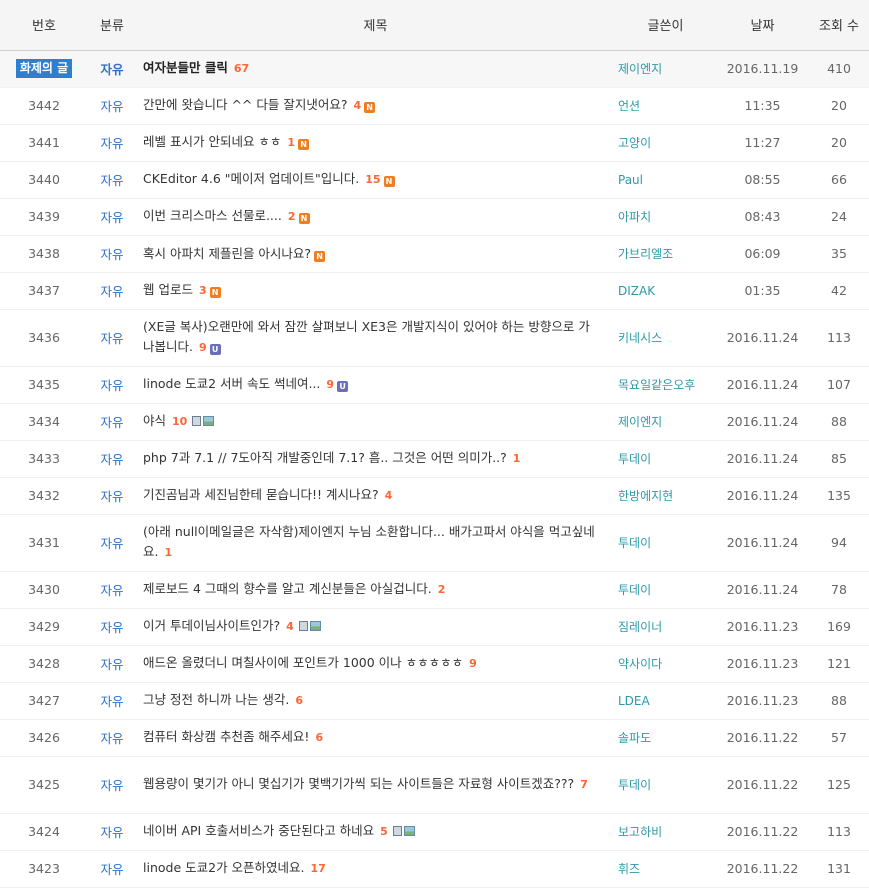  What do you see at coordinates (251, 178) in the screenshot?
I see `post-title-link: CKEditor 4.6 "메이저 업데이트"입니다.` at bounding box center [251, 178].